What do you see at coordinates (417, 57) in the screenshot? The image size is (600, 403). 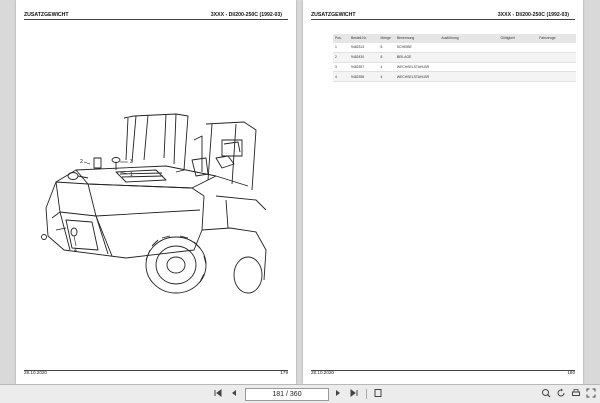 I see `table-cell: BEILAGE` at bounding box center [417, 57].